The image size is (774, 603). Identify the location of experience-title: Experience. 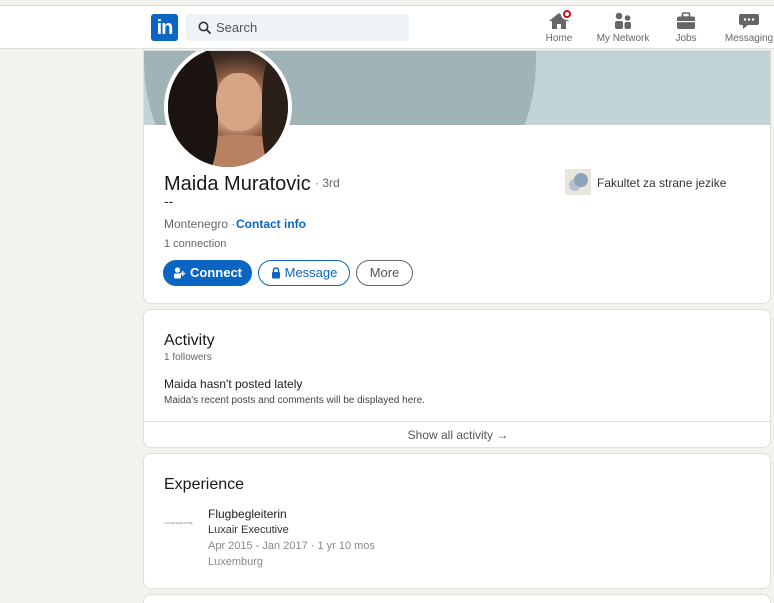
(204, 484).